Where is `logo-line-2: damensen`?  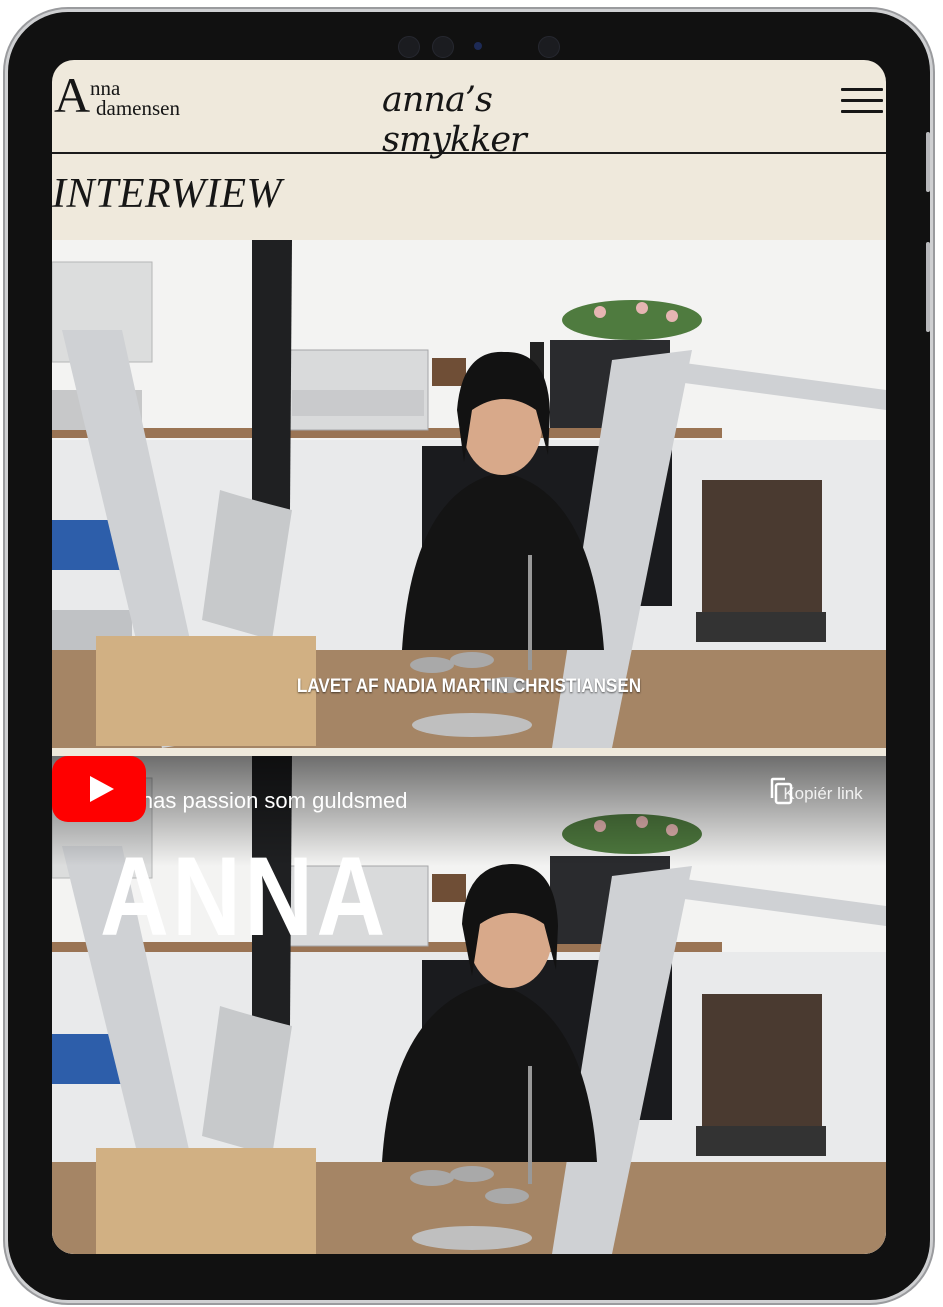 logo-line-2: damensen is located at coordinates (138, 108).